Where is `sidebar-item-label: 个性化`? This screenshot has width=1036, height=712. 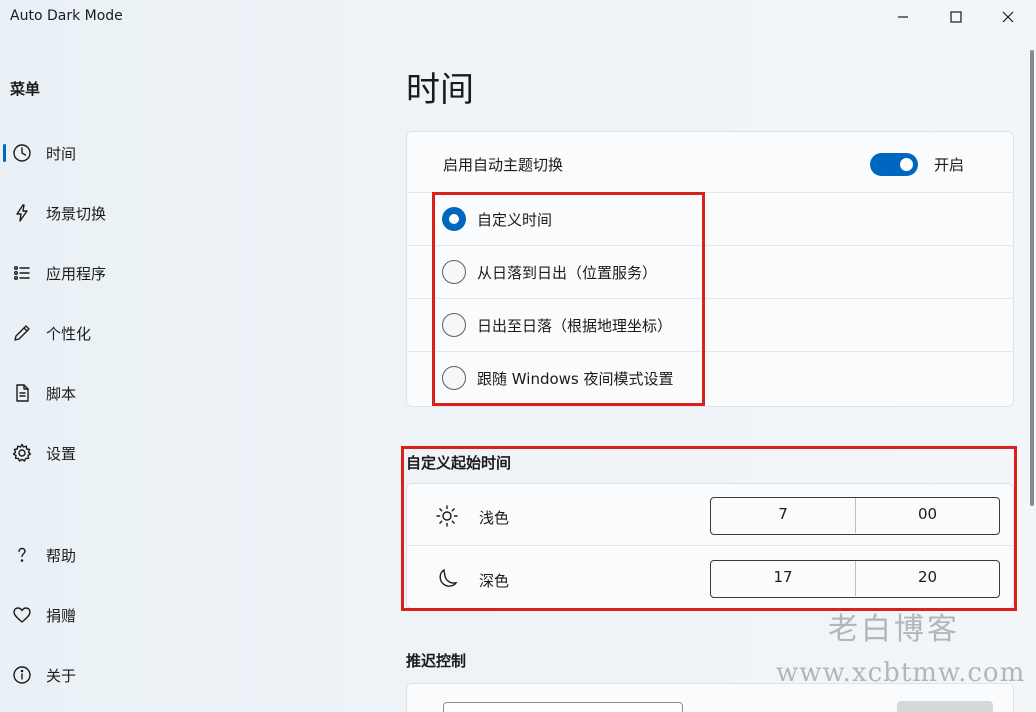 sidebar-item-label: 个性化 is located at coordinates (69, 334).